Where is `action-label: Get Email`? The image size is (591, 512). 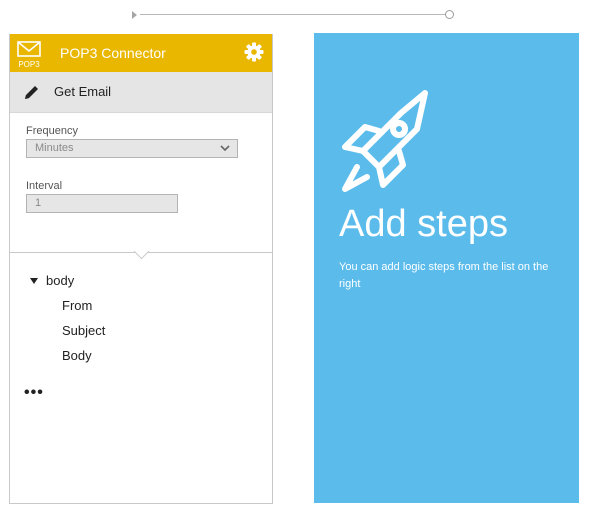 action-label: Get Email is located at coordinates (83, 91).